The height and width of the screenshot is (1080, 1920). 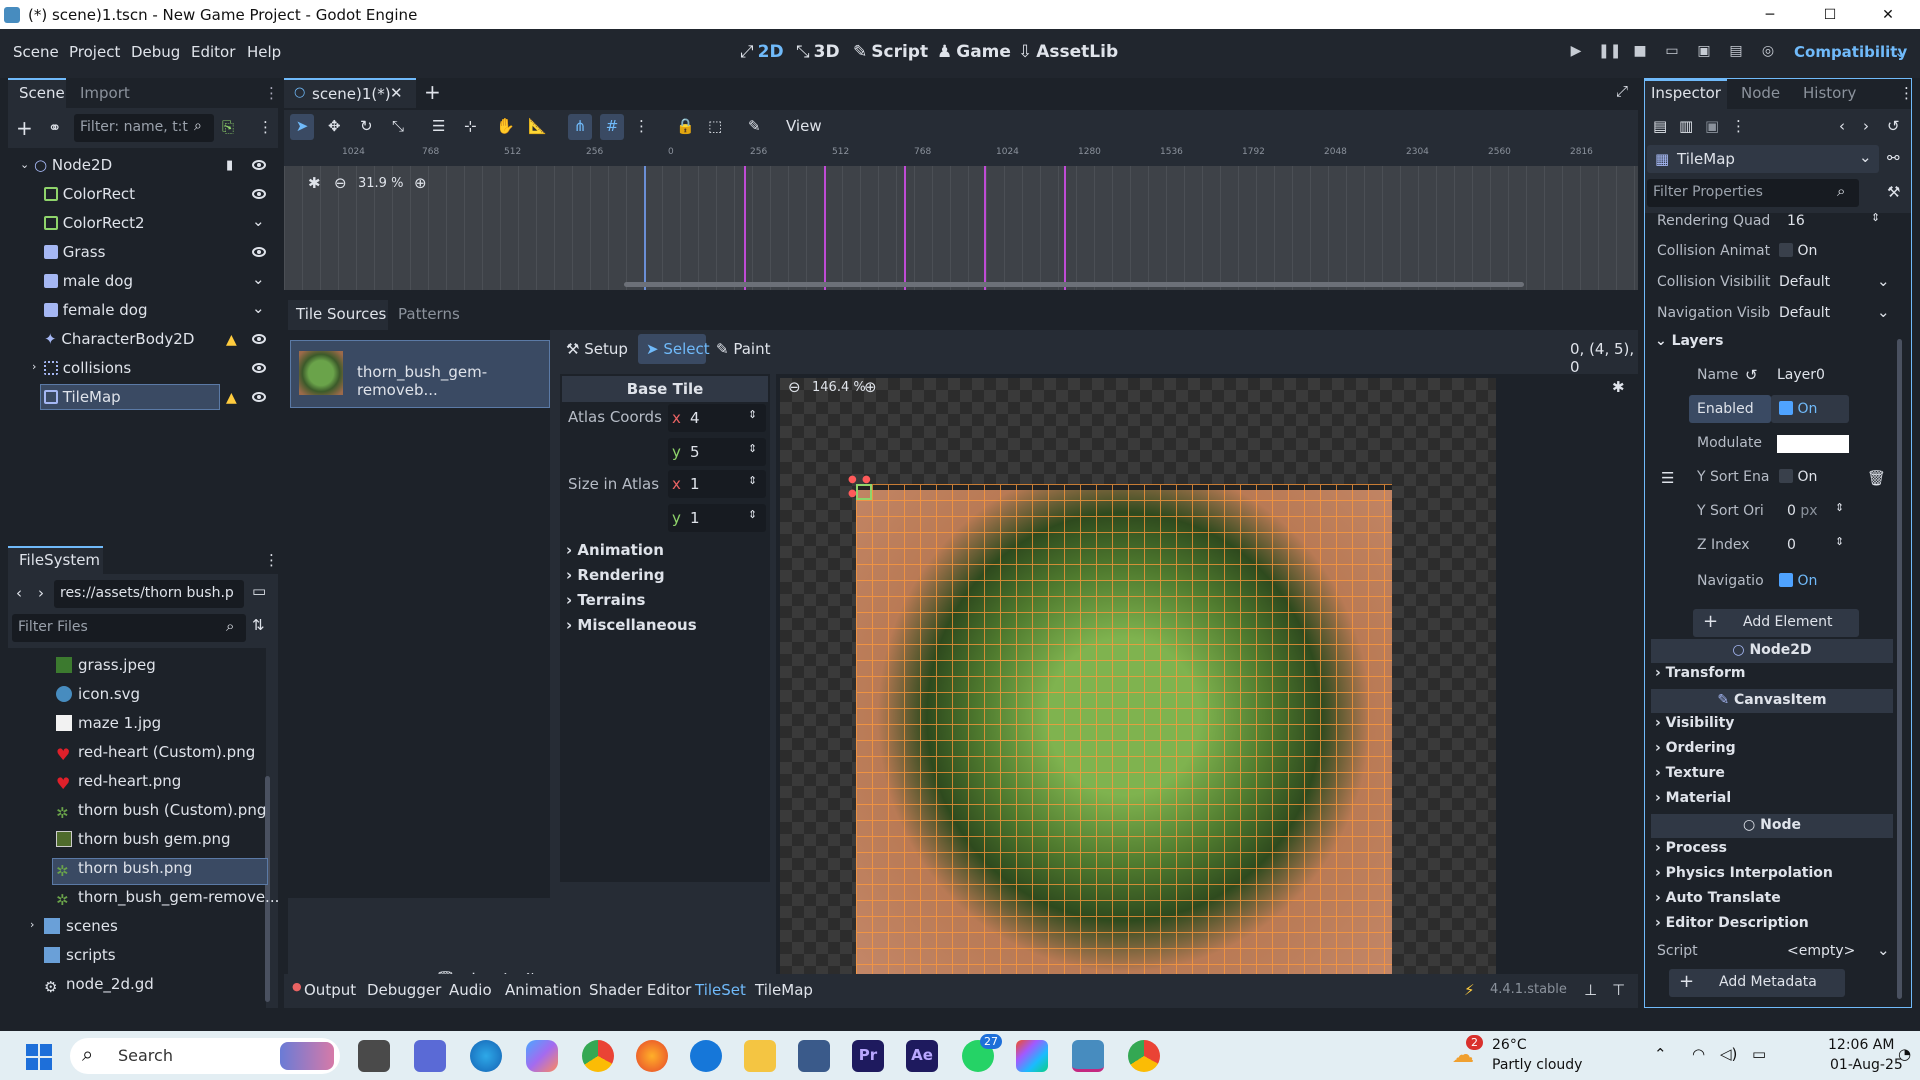 What do you see at coordinates (432, 92) in the screenshot?
I see `add-tab-icon: +` at bounding box center [432, 92].